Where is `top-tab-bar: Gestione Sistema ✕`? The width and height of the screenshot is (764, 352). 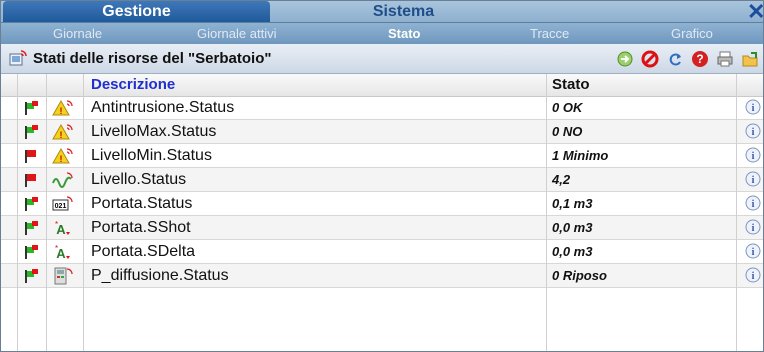
top-tab-bar: Gestione Sistema ✕ is located at coordinates (382, 12).